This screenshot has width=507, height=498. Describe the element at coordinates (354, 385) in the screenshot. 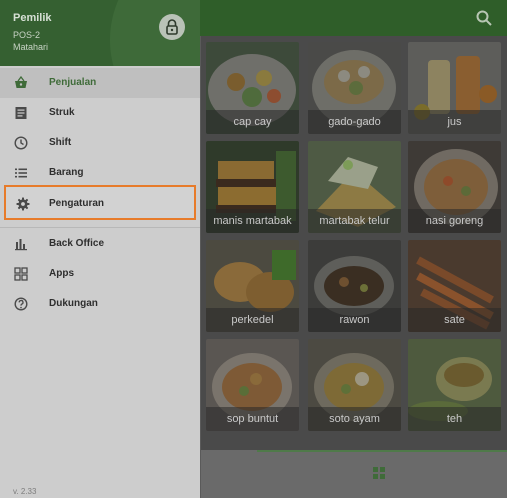

I see `product-tile: soto ayam` at that location.